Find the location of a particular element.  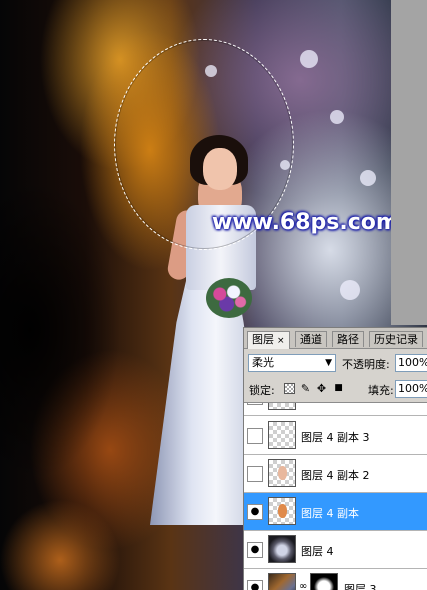

layer-row-selected: ● 图层 4 副本 is located at coordinates (335, 512).